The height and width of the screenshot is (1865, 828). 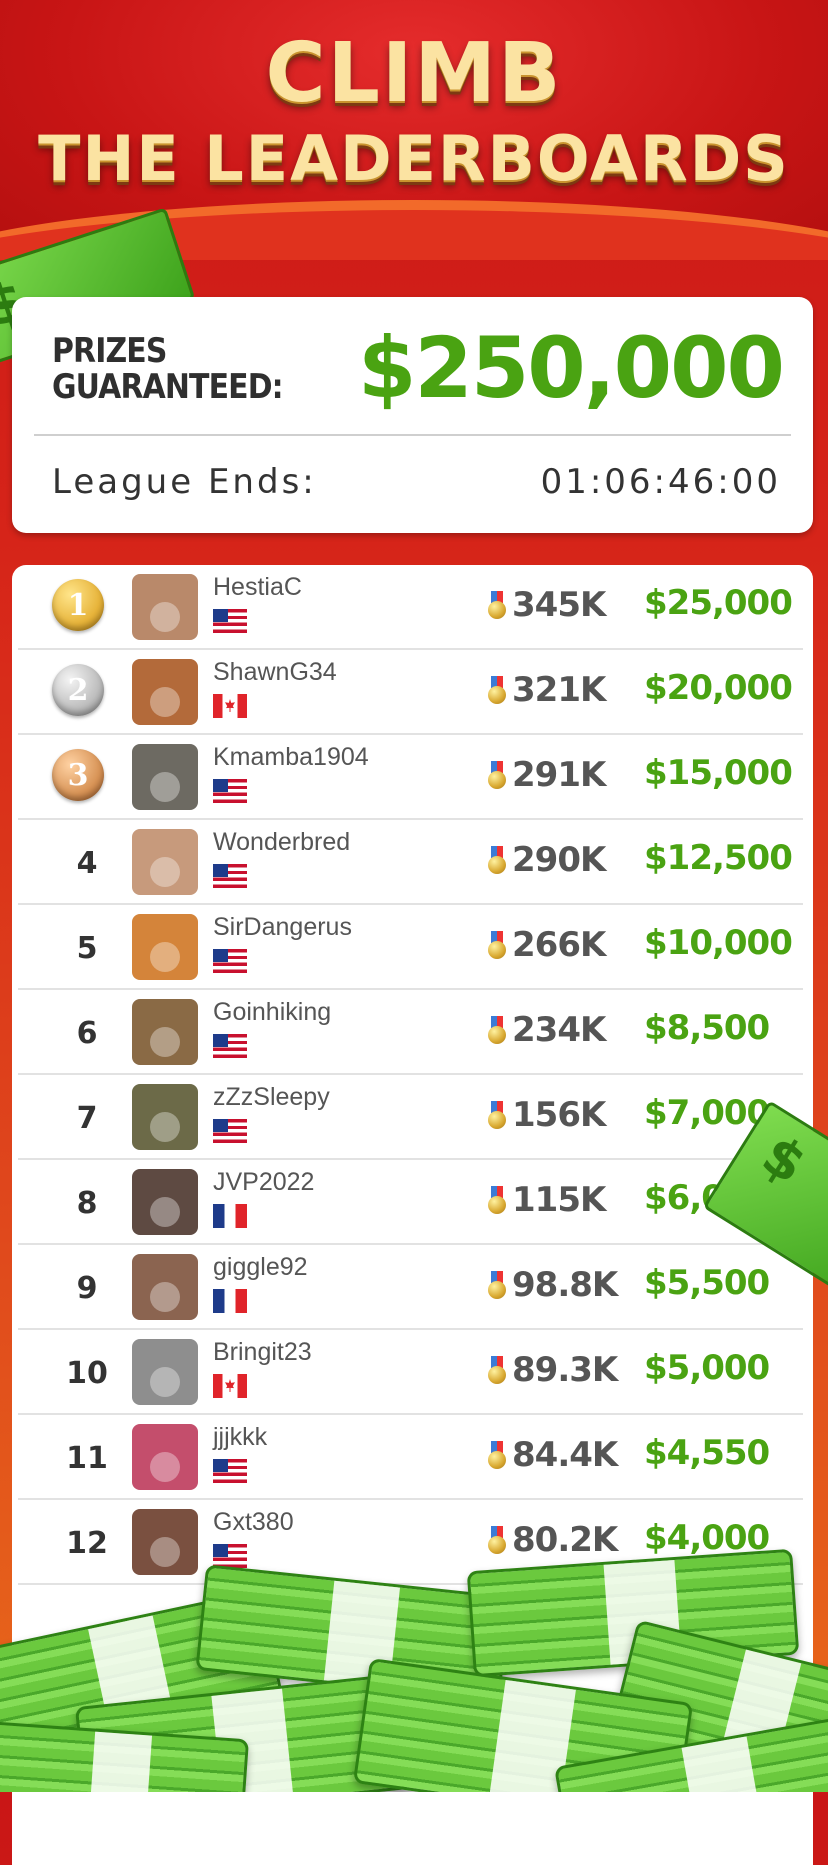 What do you see at coordinates (559, 945) in the screenshot?
I see `player-score: 266K` at bounding box center [559, 945].